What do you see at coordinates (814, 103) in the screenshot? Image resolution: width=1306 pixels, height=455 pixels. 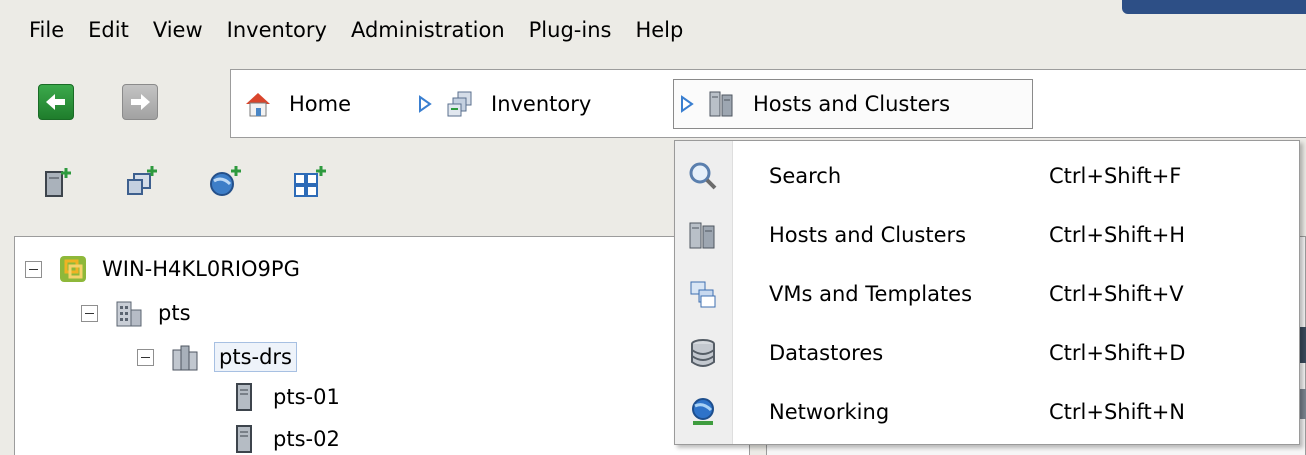 I see `breadcrumb-hosts-and-clusters: Hosts and Clusters` at bounding box center [814, 103].